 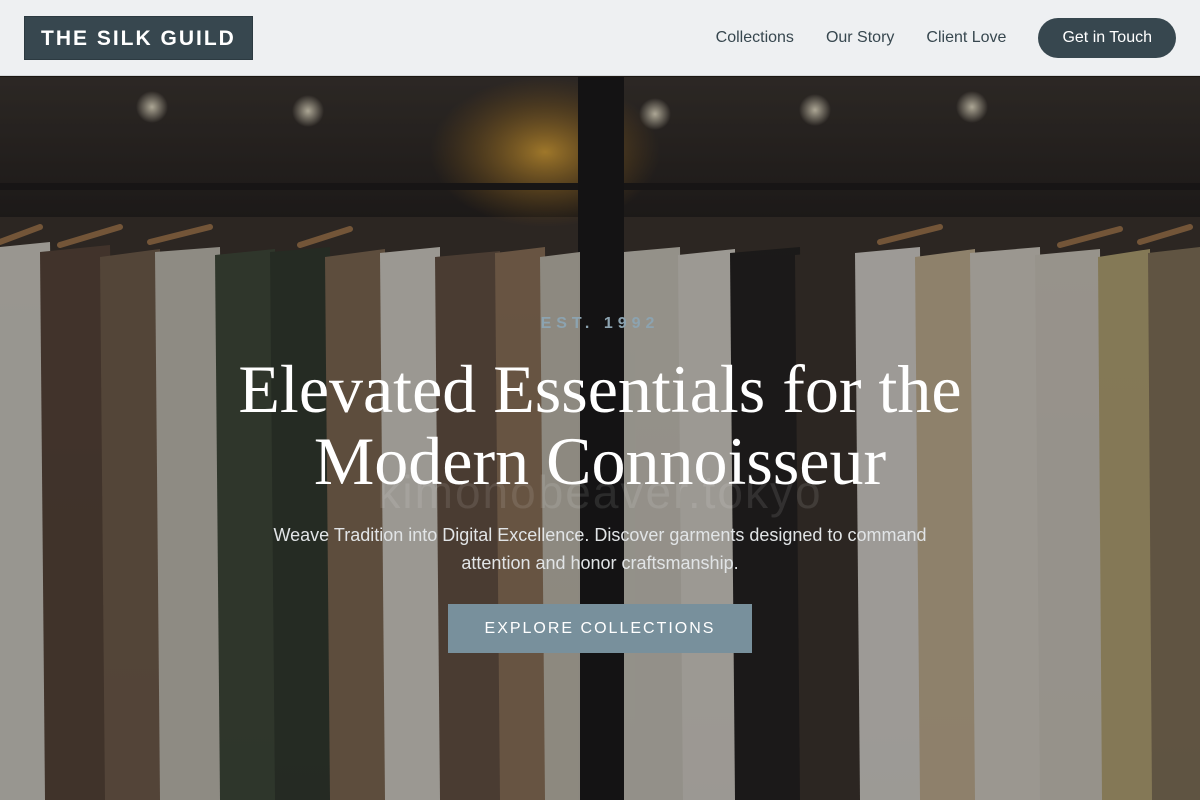 I want to click on brand-logo: THE SILK GUILD, so click(x=138, y=37).